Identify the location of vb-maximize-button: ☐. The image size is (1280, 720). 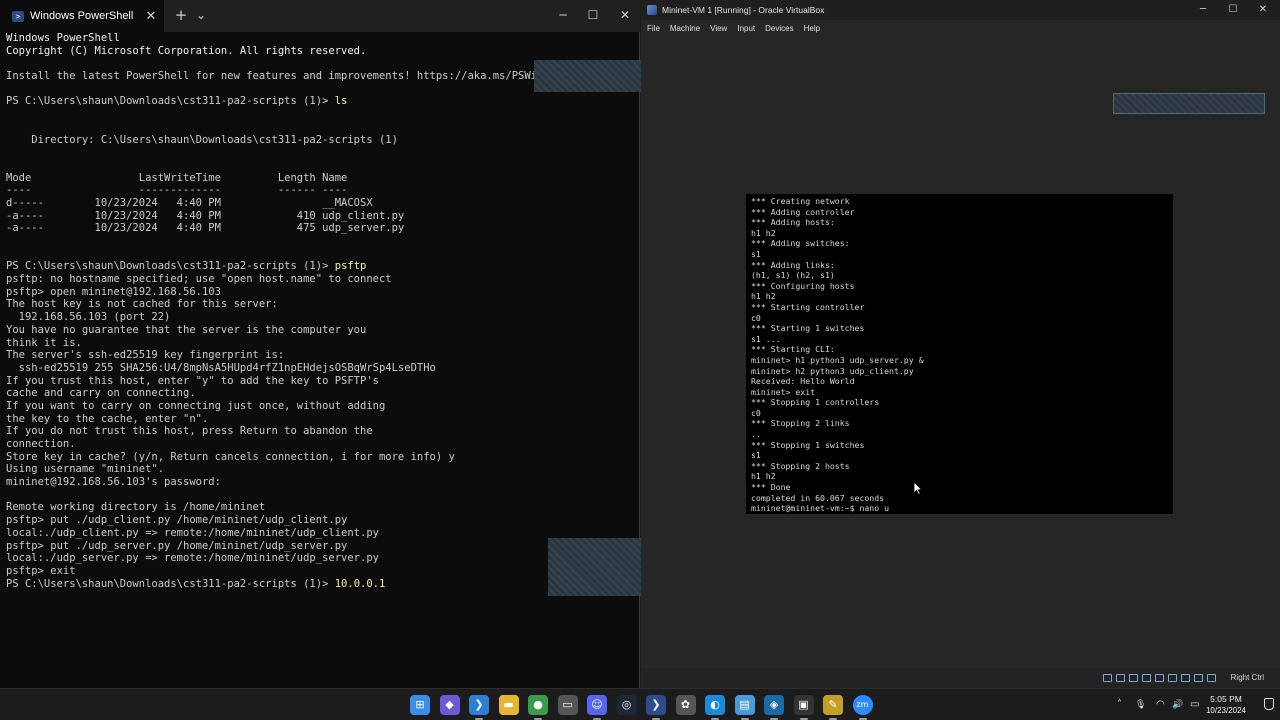
(1233, 10).